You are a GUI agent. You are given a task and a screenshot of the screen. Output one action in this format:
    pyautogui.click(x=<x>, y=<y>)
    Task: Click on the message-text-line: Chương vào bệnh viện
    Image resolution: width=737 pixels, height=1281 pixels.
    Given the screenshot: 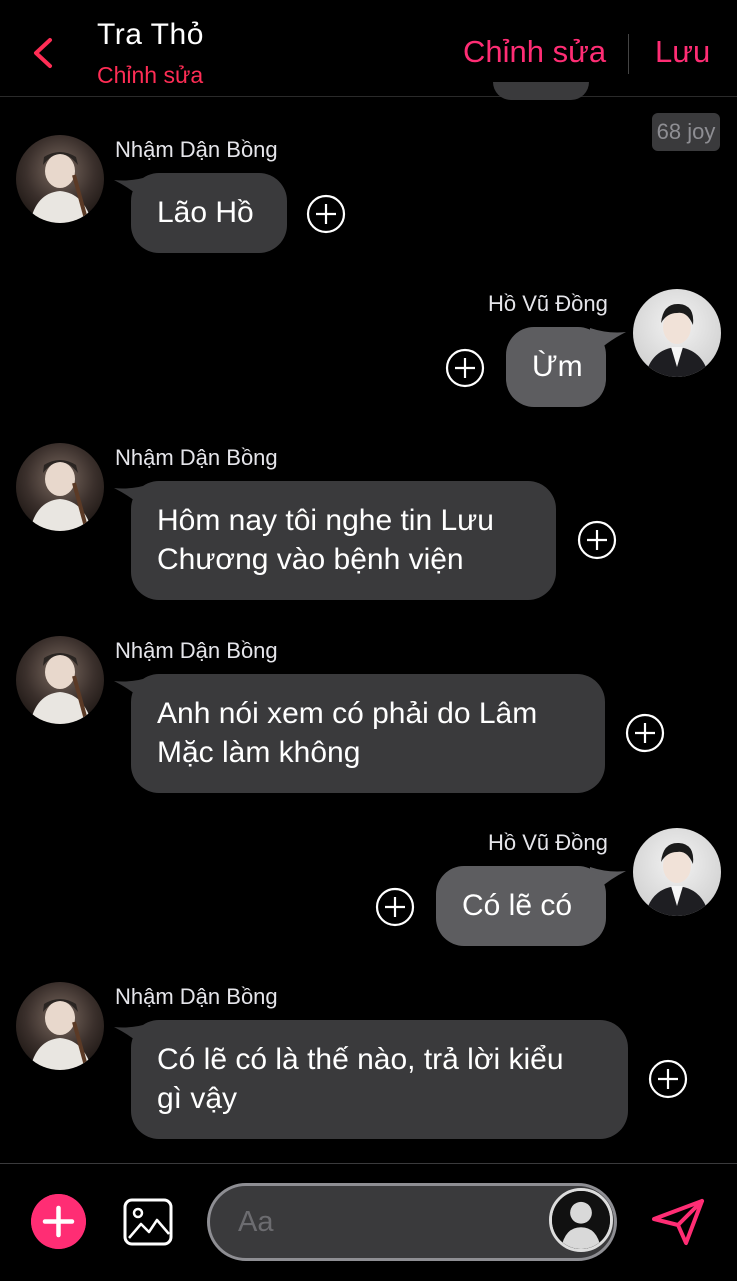 What is the action you would take?
    pyautogui.click(x=310, y=559)
    